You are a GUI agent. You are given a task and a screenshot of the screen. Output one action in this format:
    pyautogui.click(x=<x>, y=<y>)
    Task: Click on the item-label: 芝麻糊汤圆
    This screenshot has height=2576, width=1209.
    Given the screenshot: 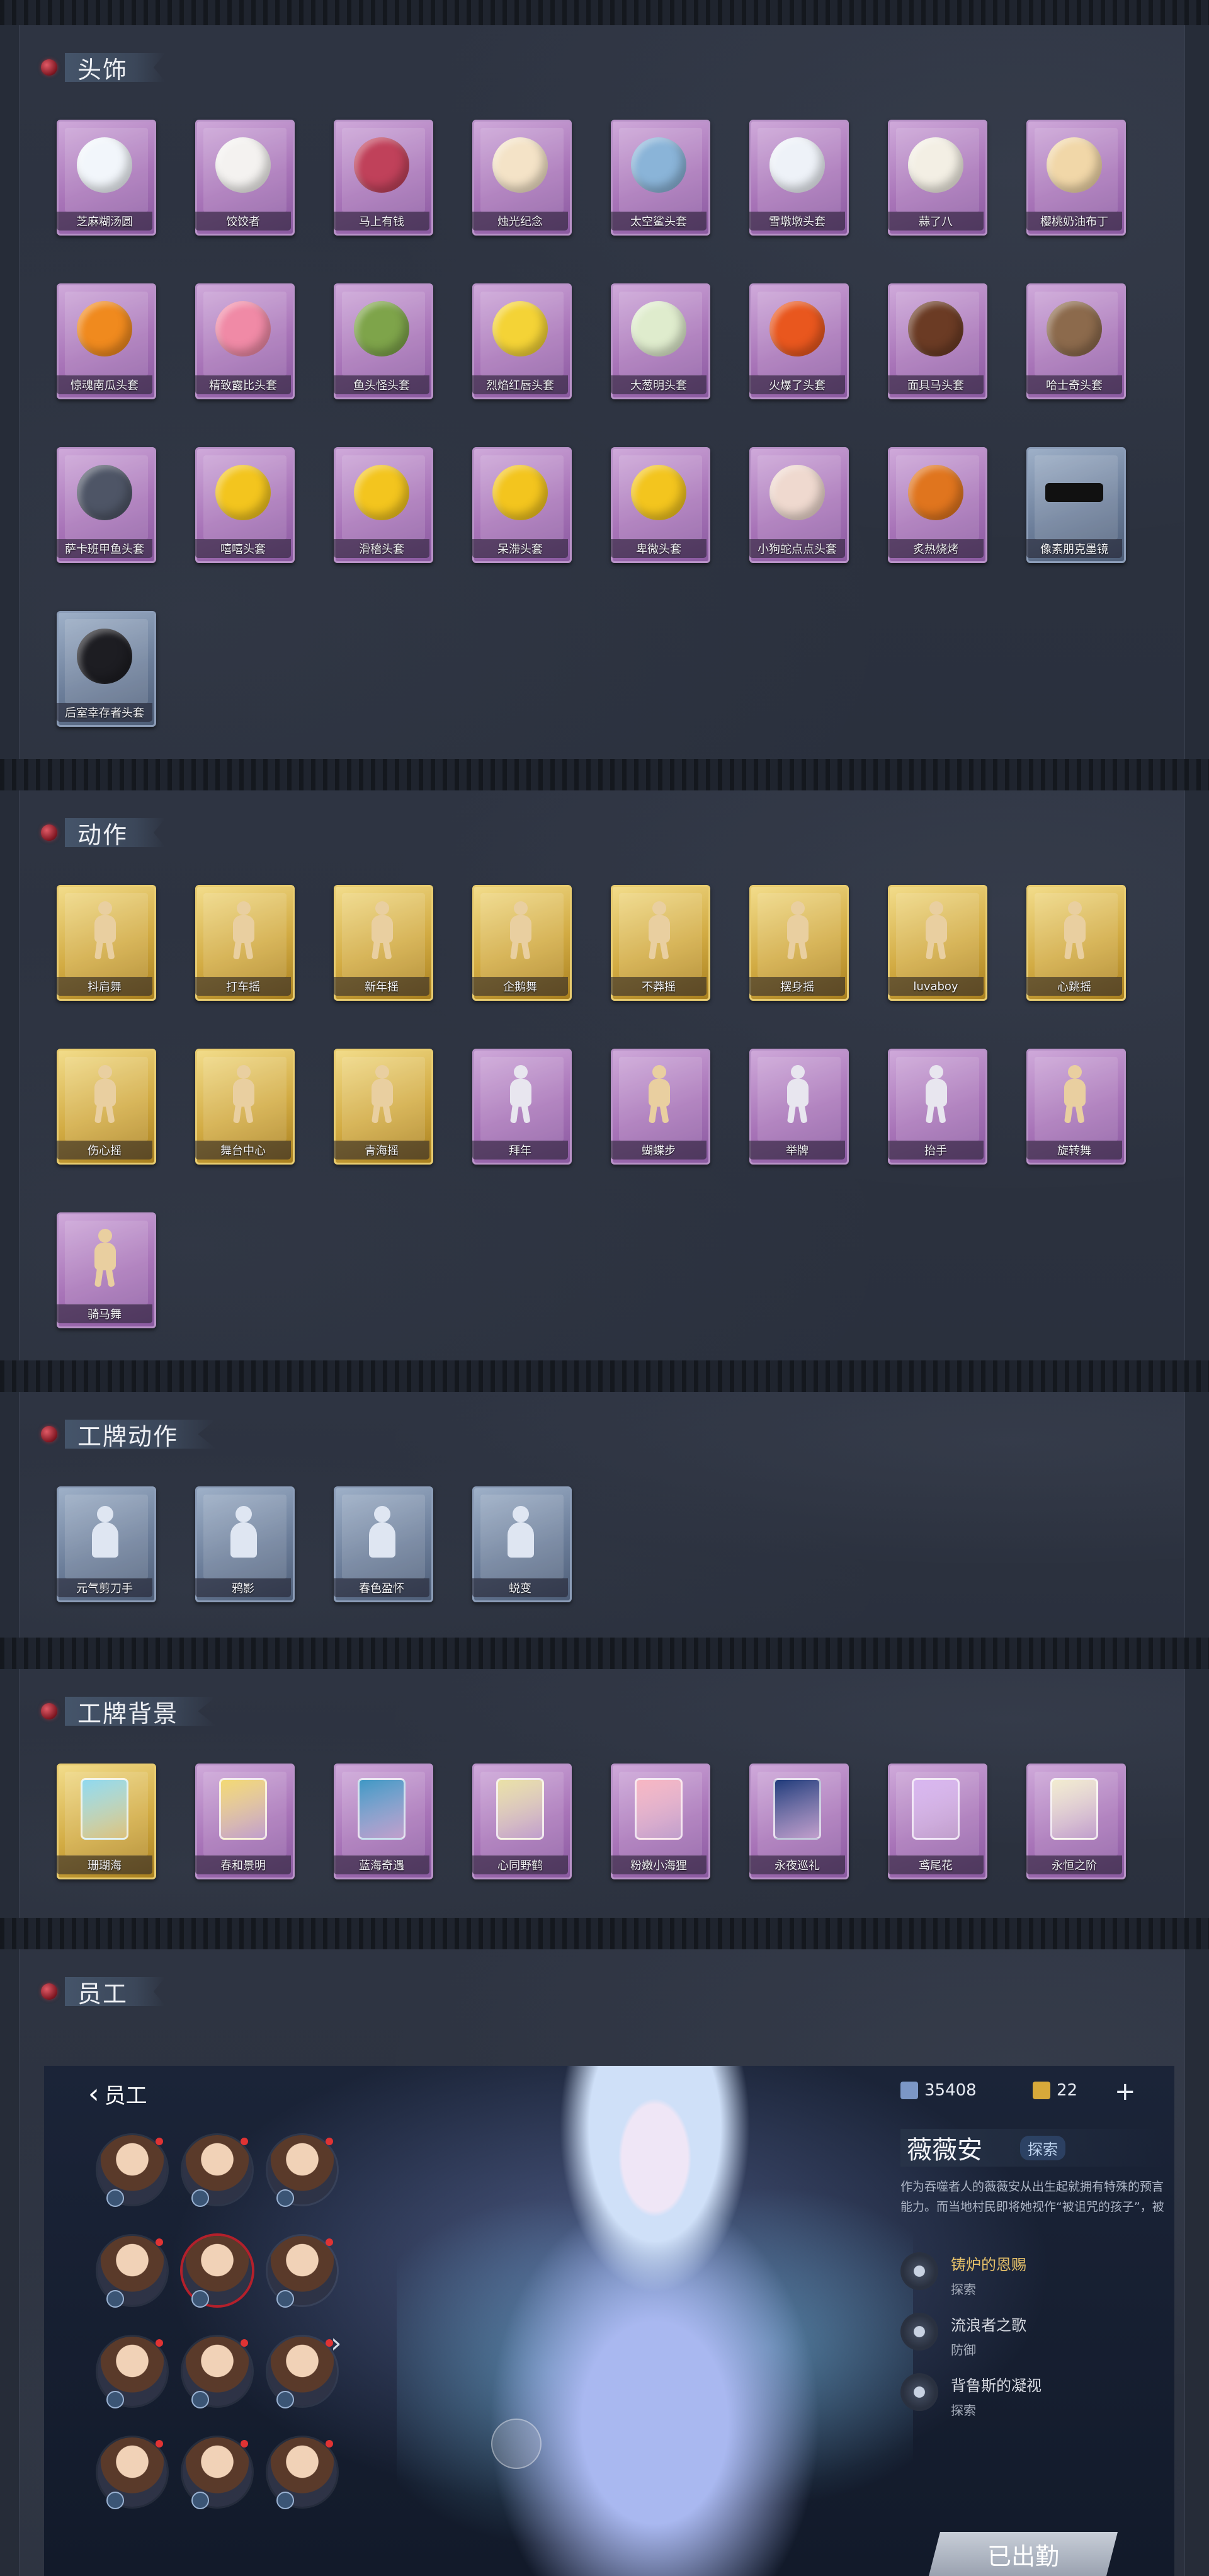 What is the action you would take?
    pyautogui.click(x=104, y=221)
    